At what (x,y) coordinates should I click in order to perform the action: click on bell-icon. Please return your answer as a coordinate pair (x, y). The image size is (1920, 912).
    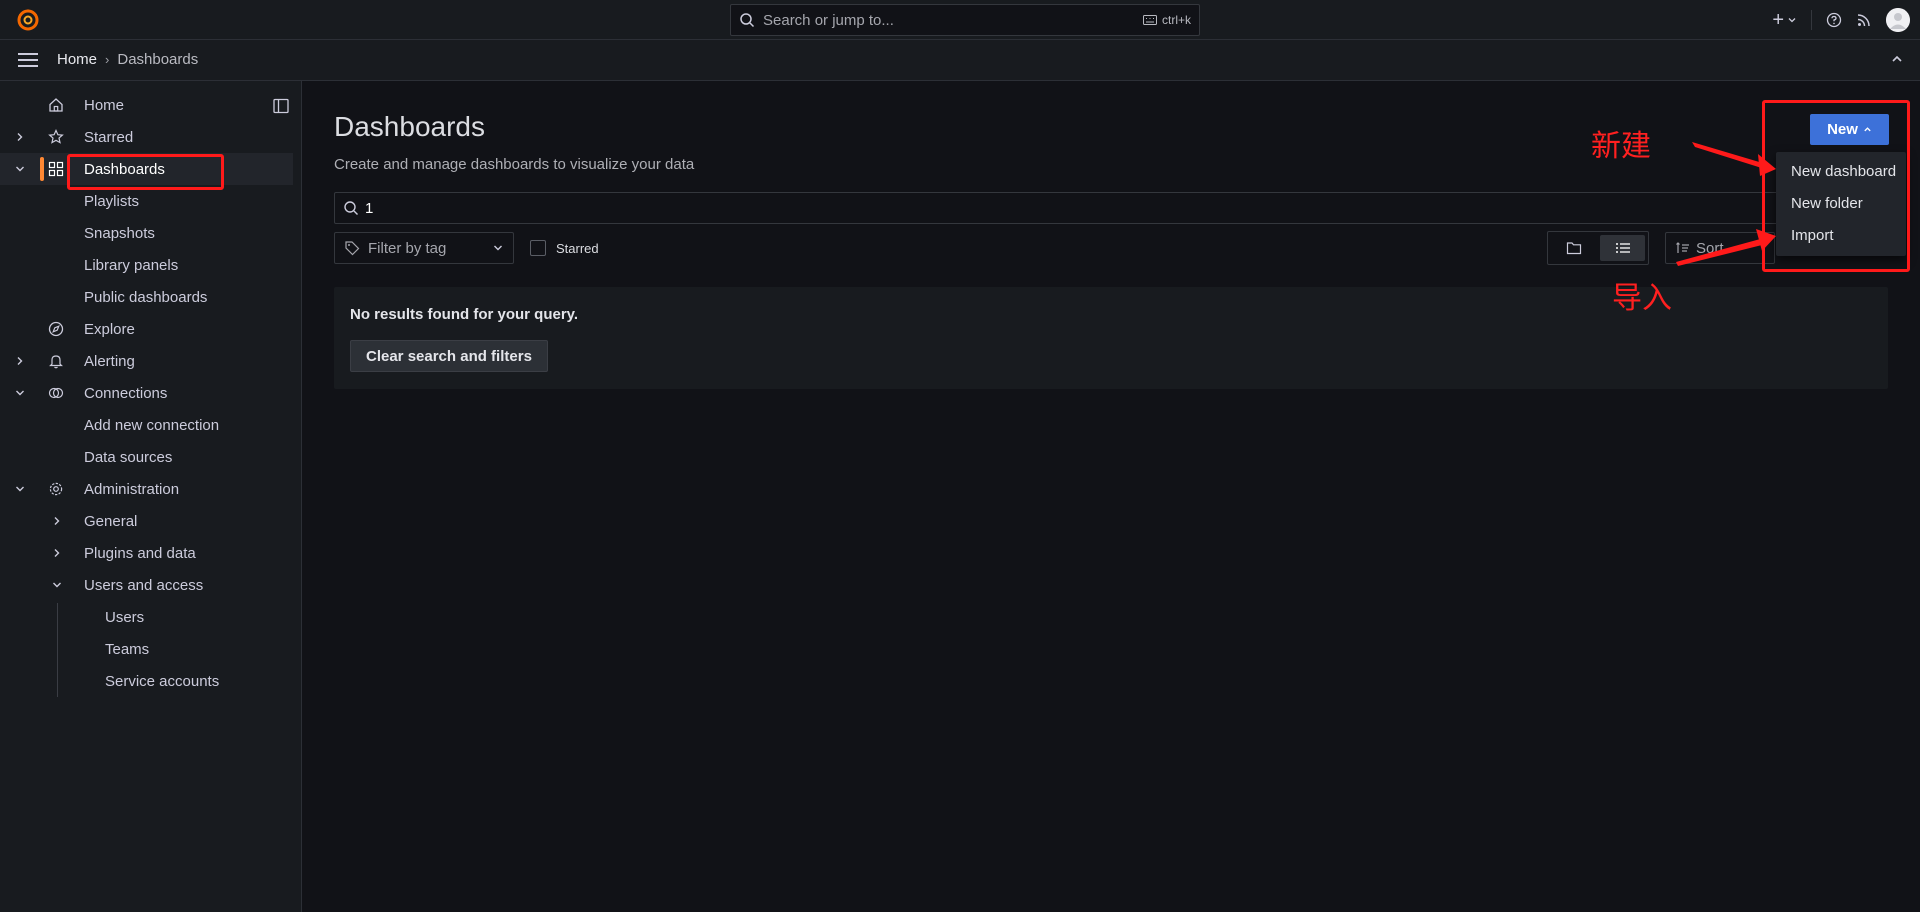
    Looking at the image, I should click on (56, 362).